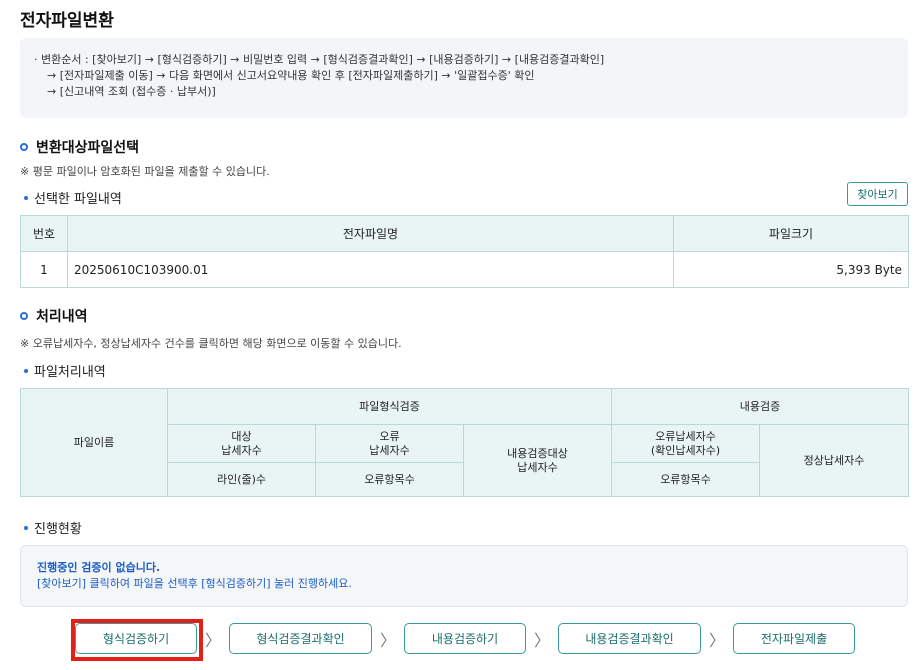  What do you see at coordinates (241, 479) in the screenshot?
I see `col-header-line-count: 라인(줄)수` at bounding box center [241, 479].